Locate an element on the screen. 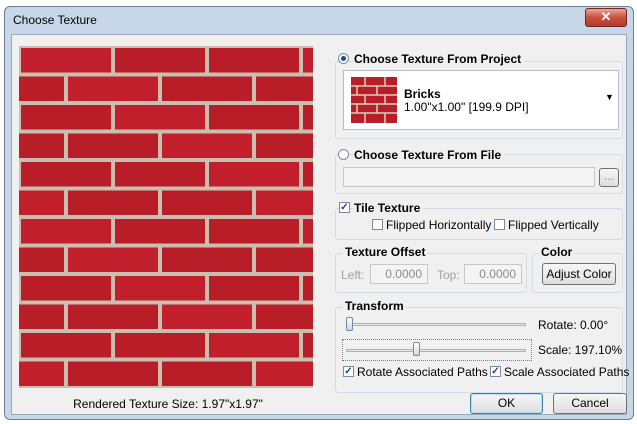 This screenshot has width=637, height=424. close-button: ✕ is located at coordinates (606, 17).